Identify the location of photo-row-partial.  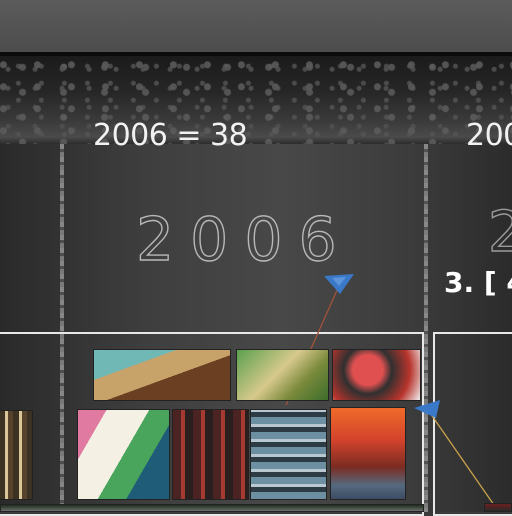
(212, 508).